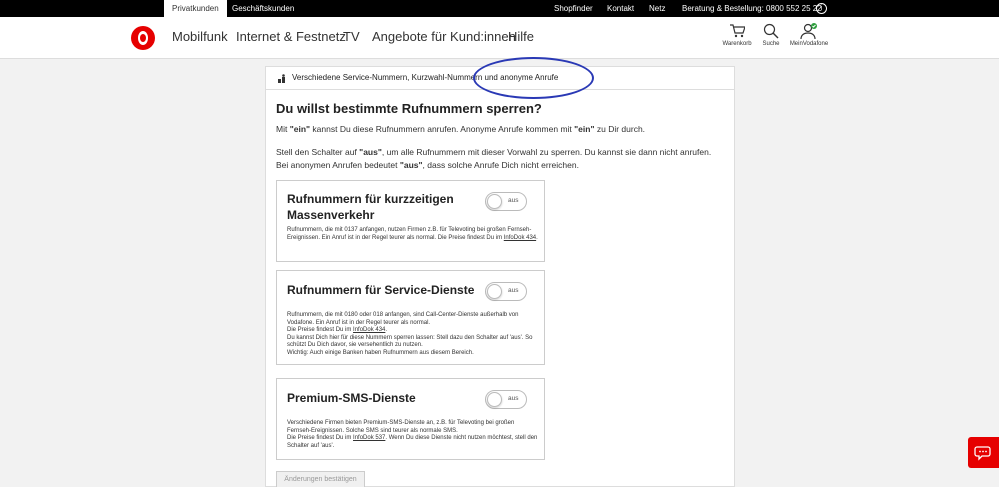  What do you see at coordinates (291, 36) in the screenshot?
I see `nav-internet-festnetz: Internet & Festnetz` at bounding box center [291, 36].